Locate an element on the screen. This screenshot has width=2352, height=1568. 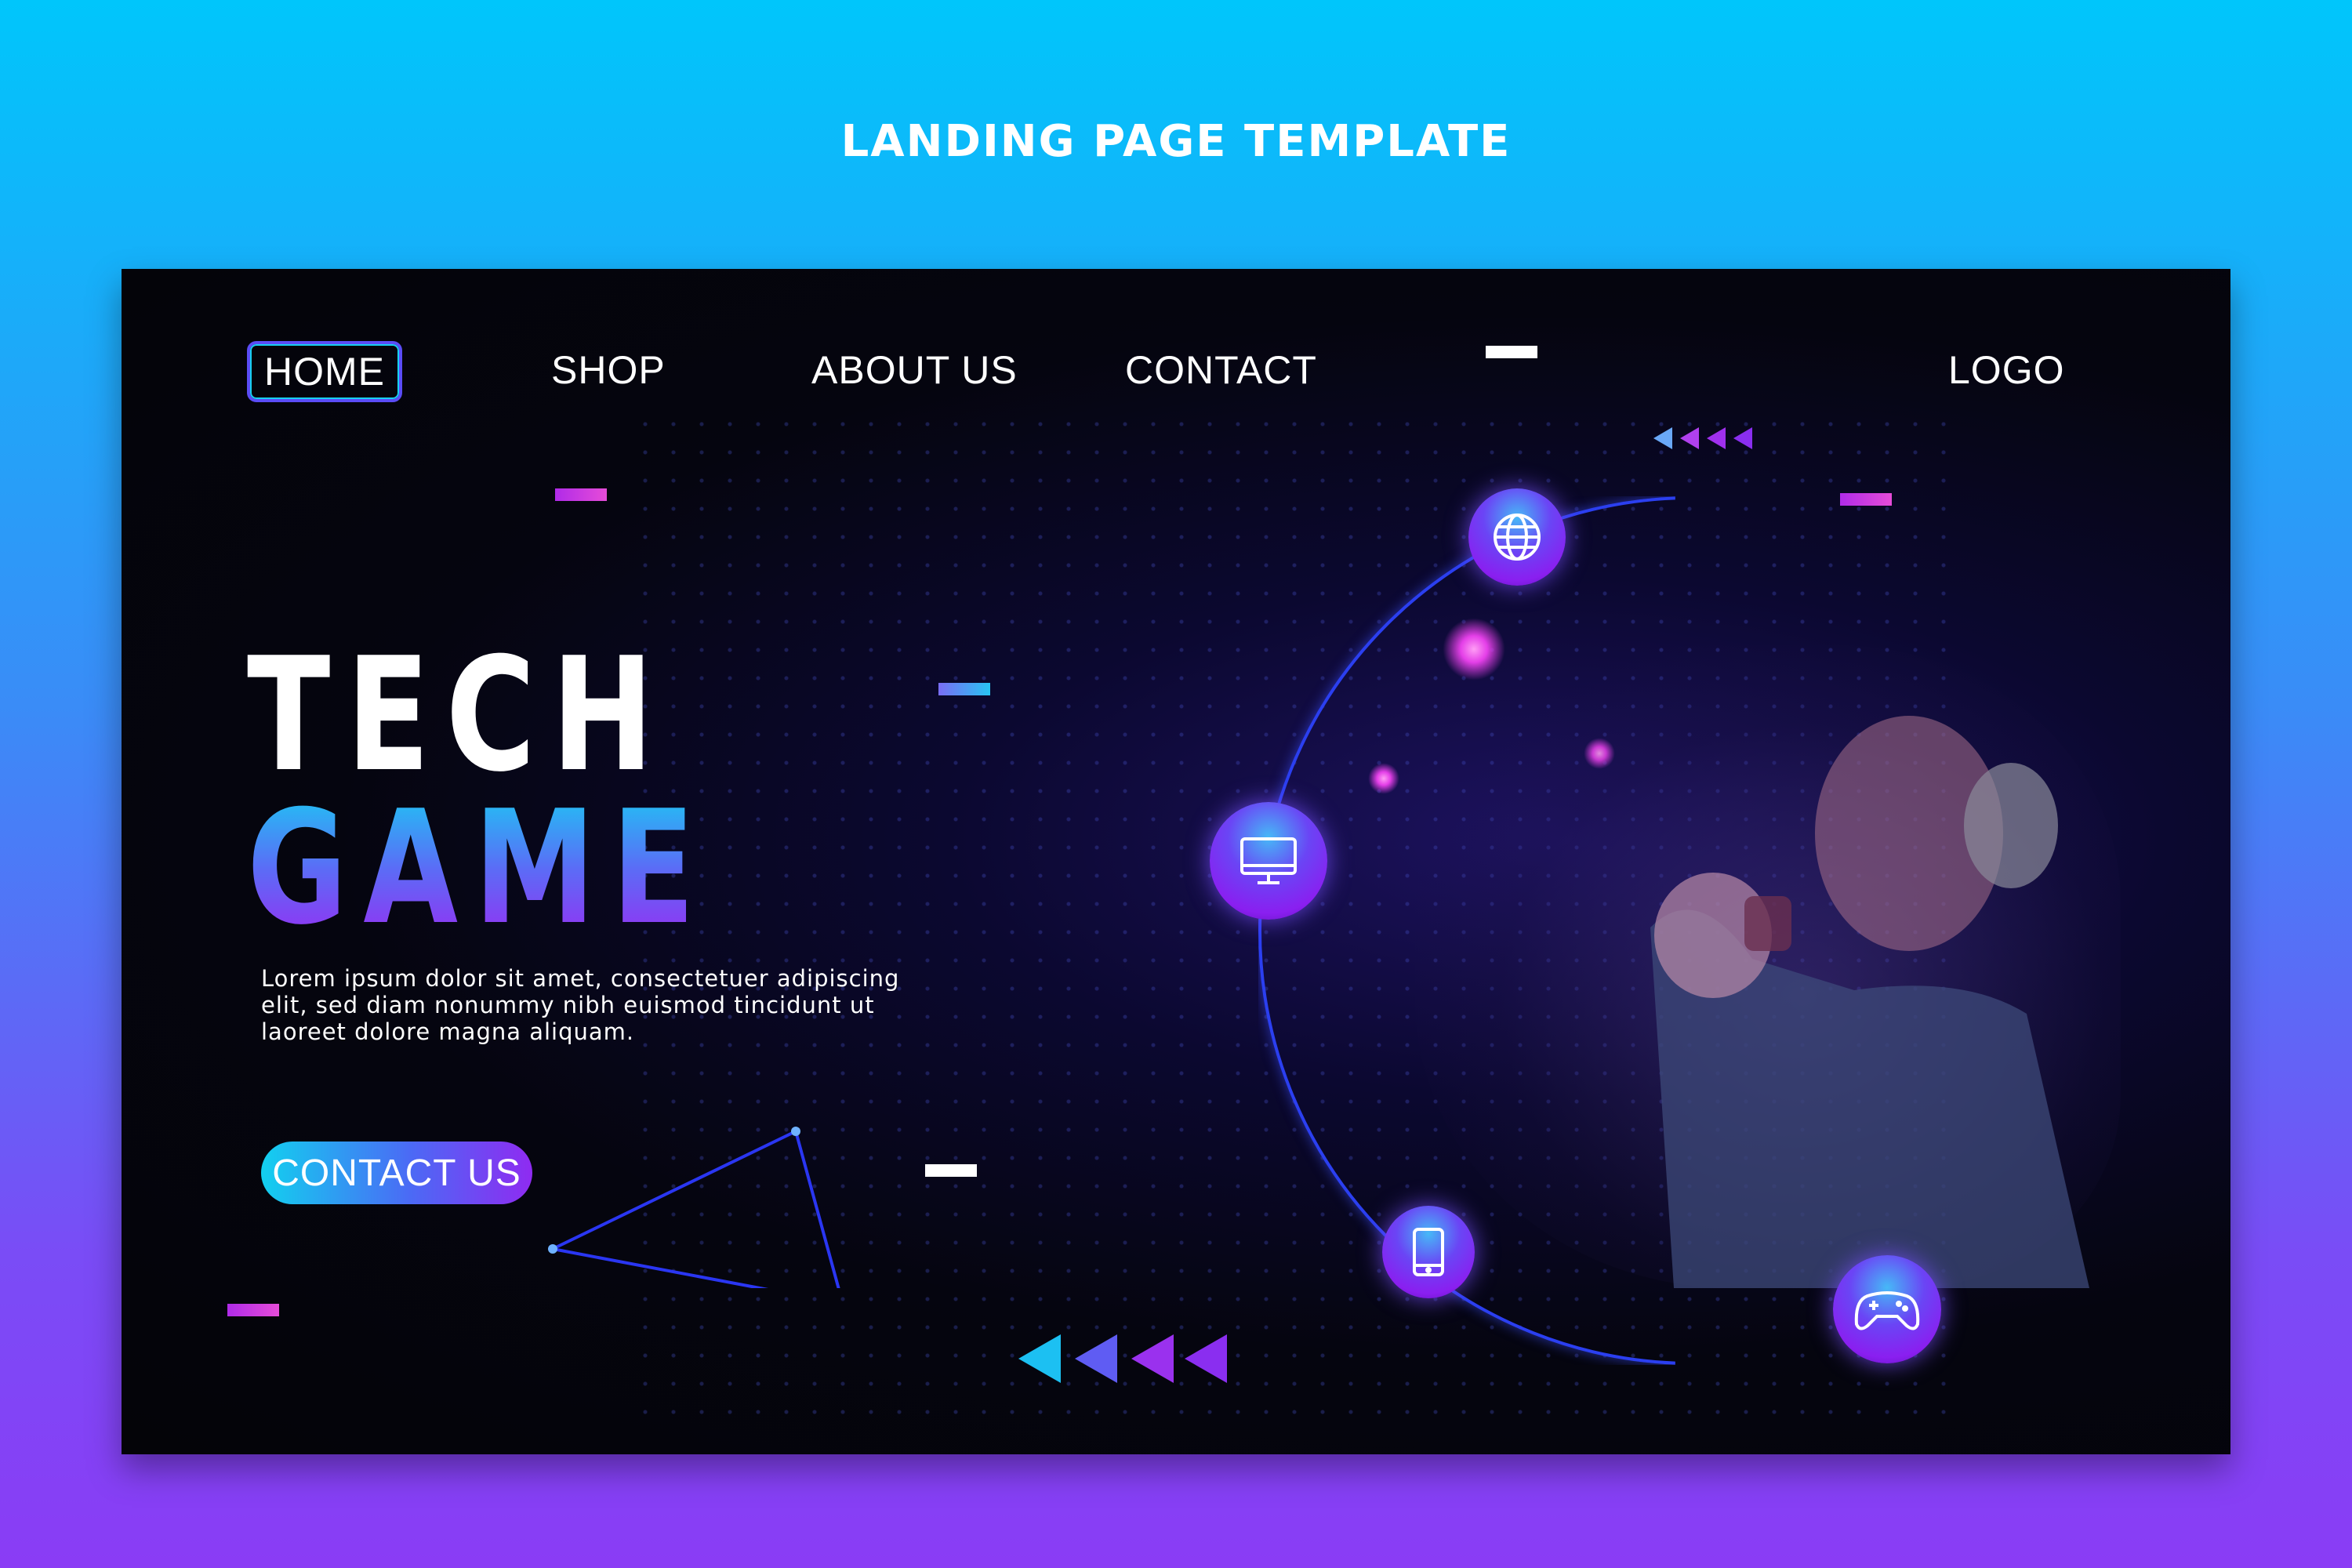
player-photo is located at coordinates (1768, 966).